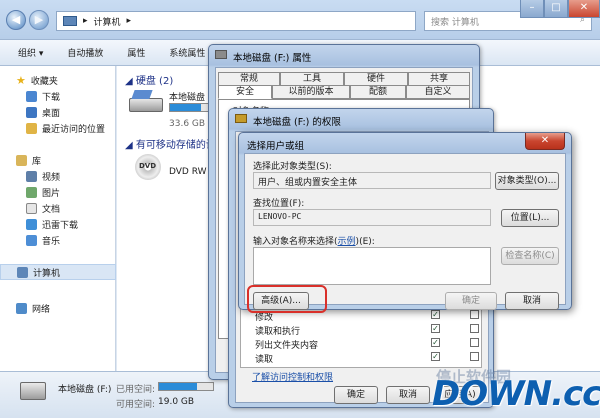  Describe the element at coordinates (276, 146) in the screenshot. I see `select-users-dialog-title: 选择用户或组` at that location.